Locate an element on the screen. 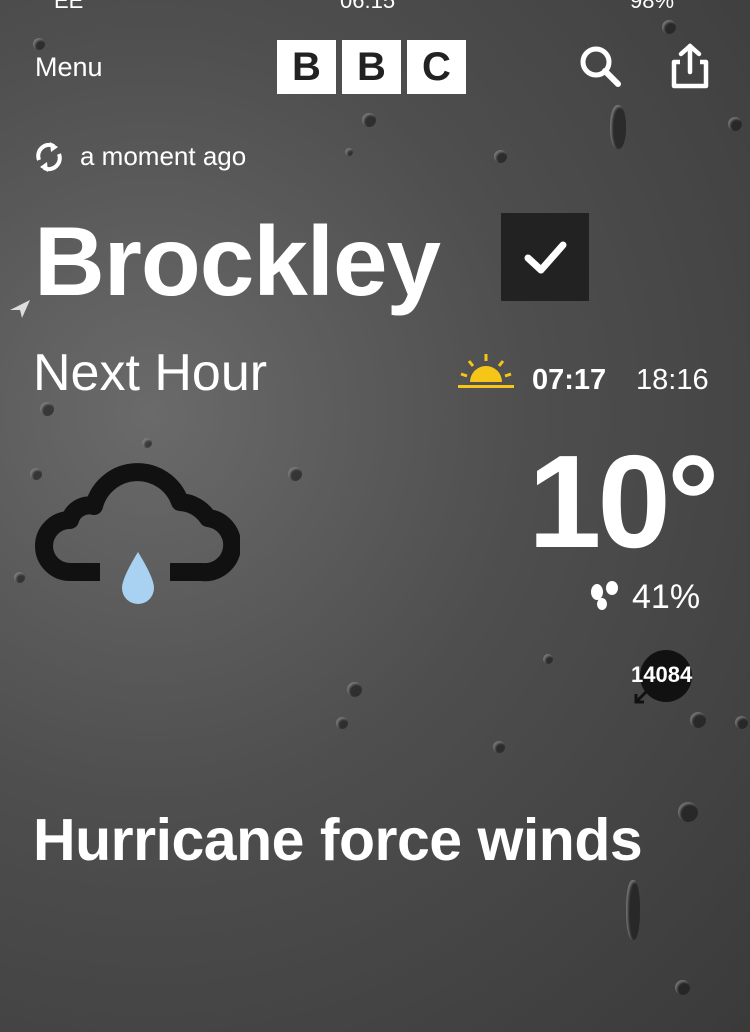  wind-speed: 14084 is located at coordinates (662, 674).